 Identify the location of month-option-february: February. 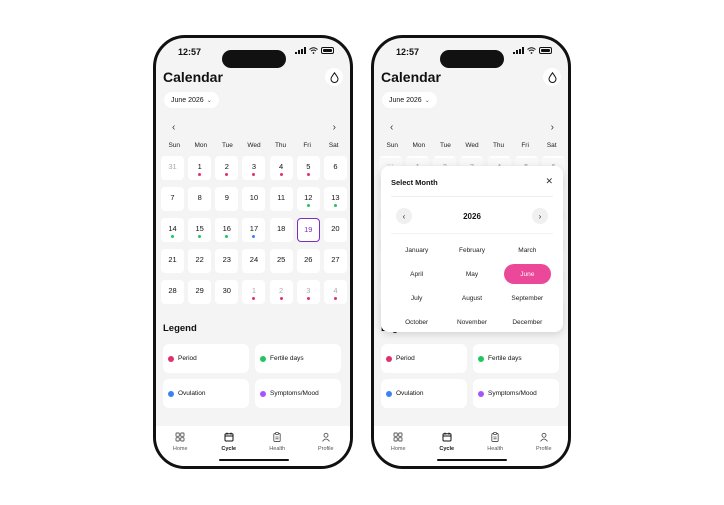
(471, 250).